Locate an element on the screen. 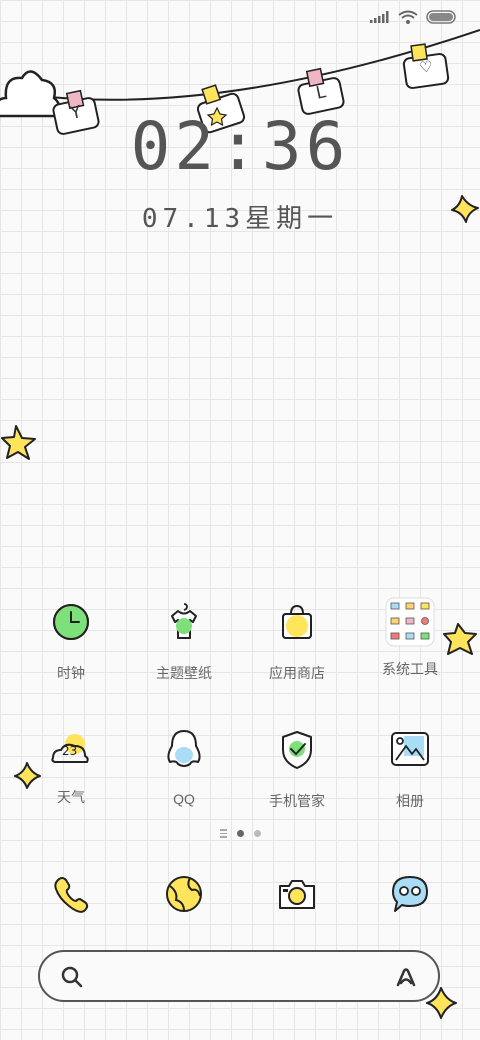  app-gallery: 相册 is located at coordinates (410, 769).